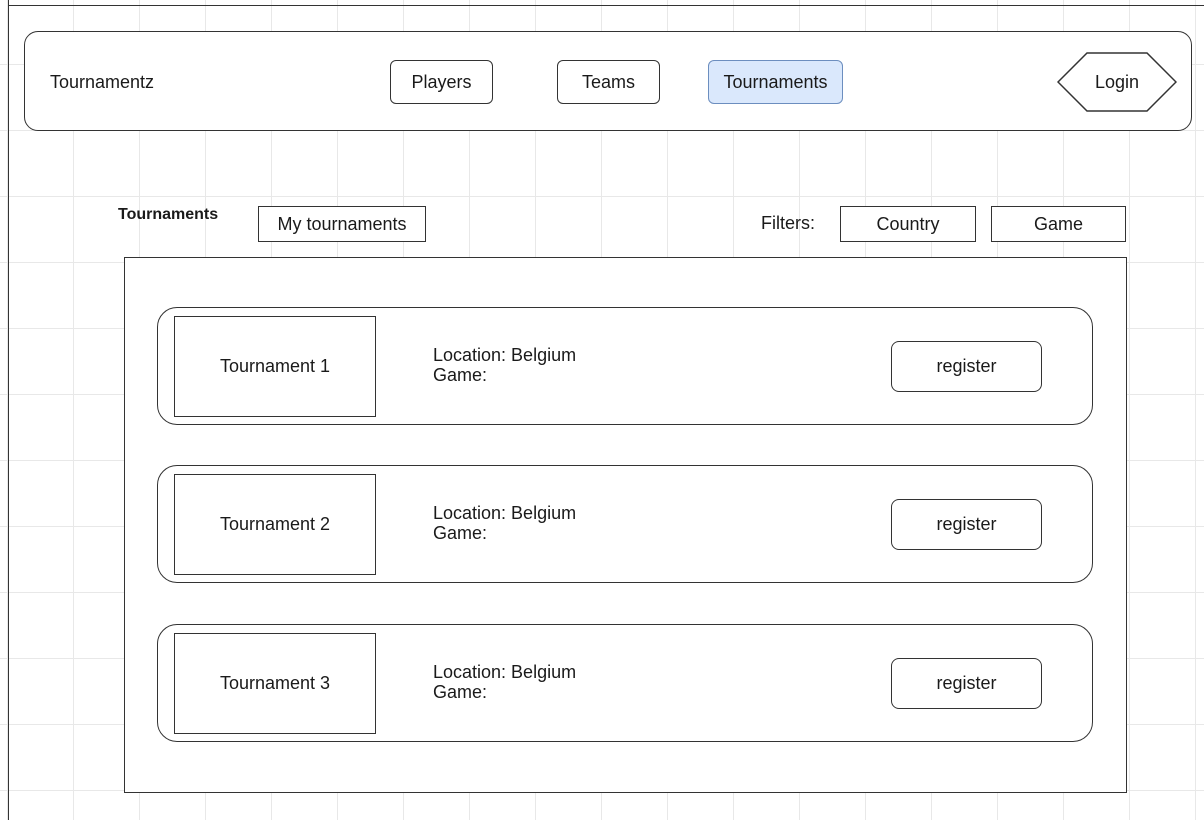 This screenshot has width=1204, height=820. I want to click on filter-game-button: Game, so click(1058, 224).